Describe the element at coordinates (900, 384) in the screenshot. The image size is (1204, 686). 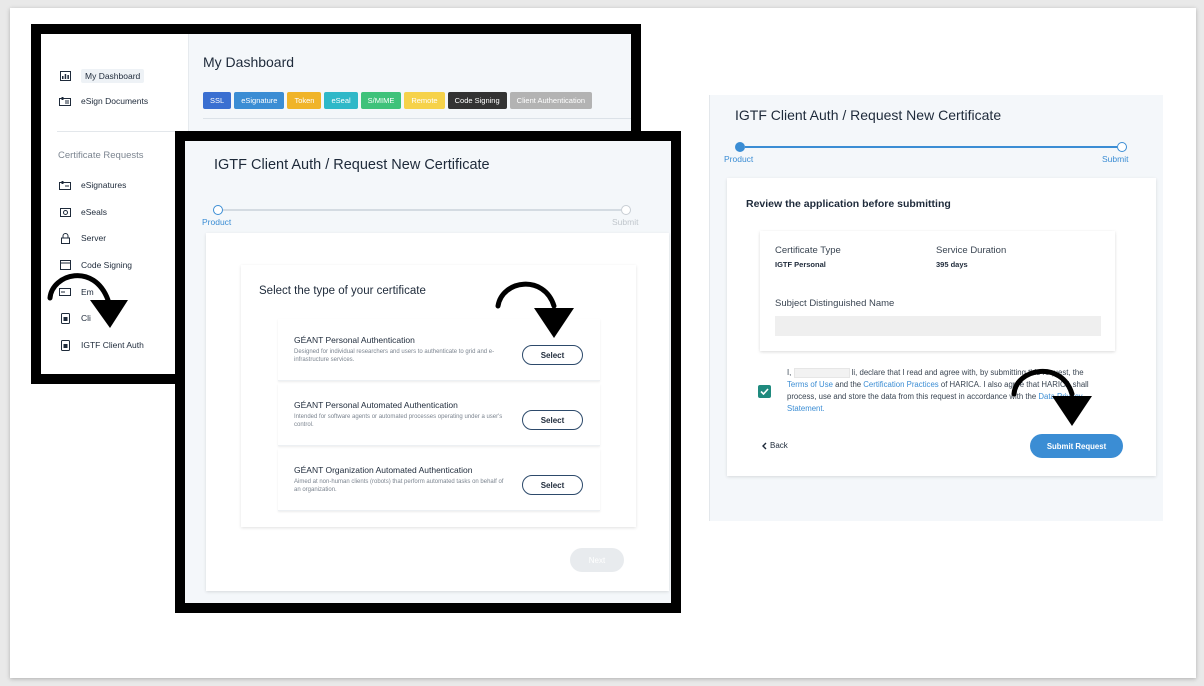
I see `certification-practices-link: Certification Practices` at that location.